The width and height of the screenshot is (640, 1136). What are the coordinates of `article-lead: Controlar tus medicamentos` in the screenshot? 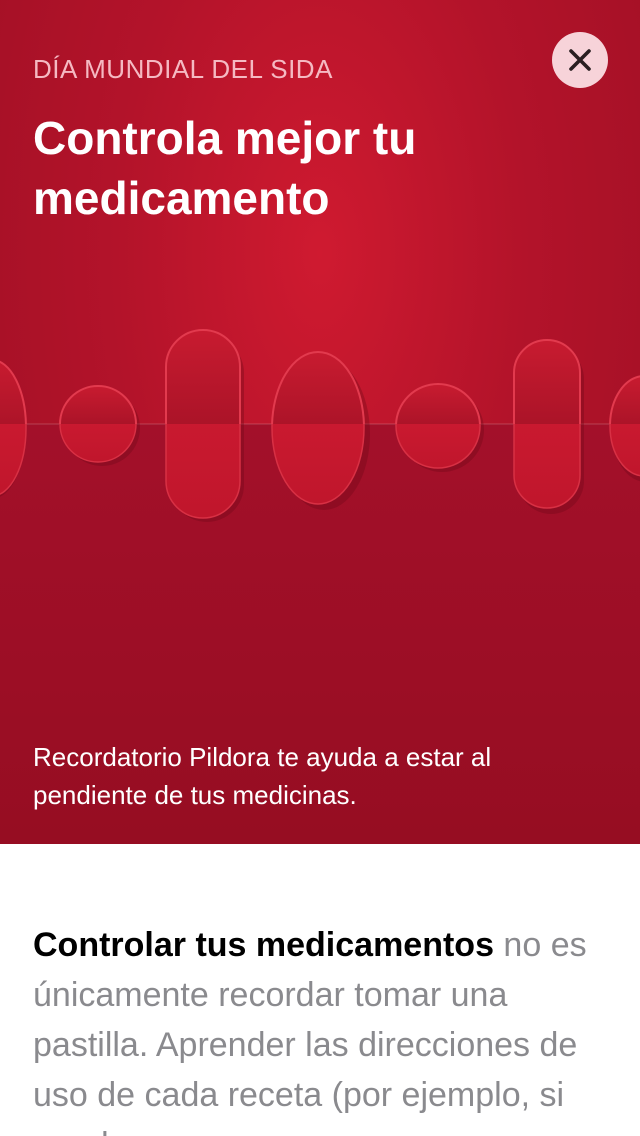 It's located at (263, 945).